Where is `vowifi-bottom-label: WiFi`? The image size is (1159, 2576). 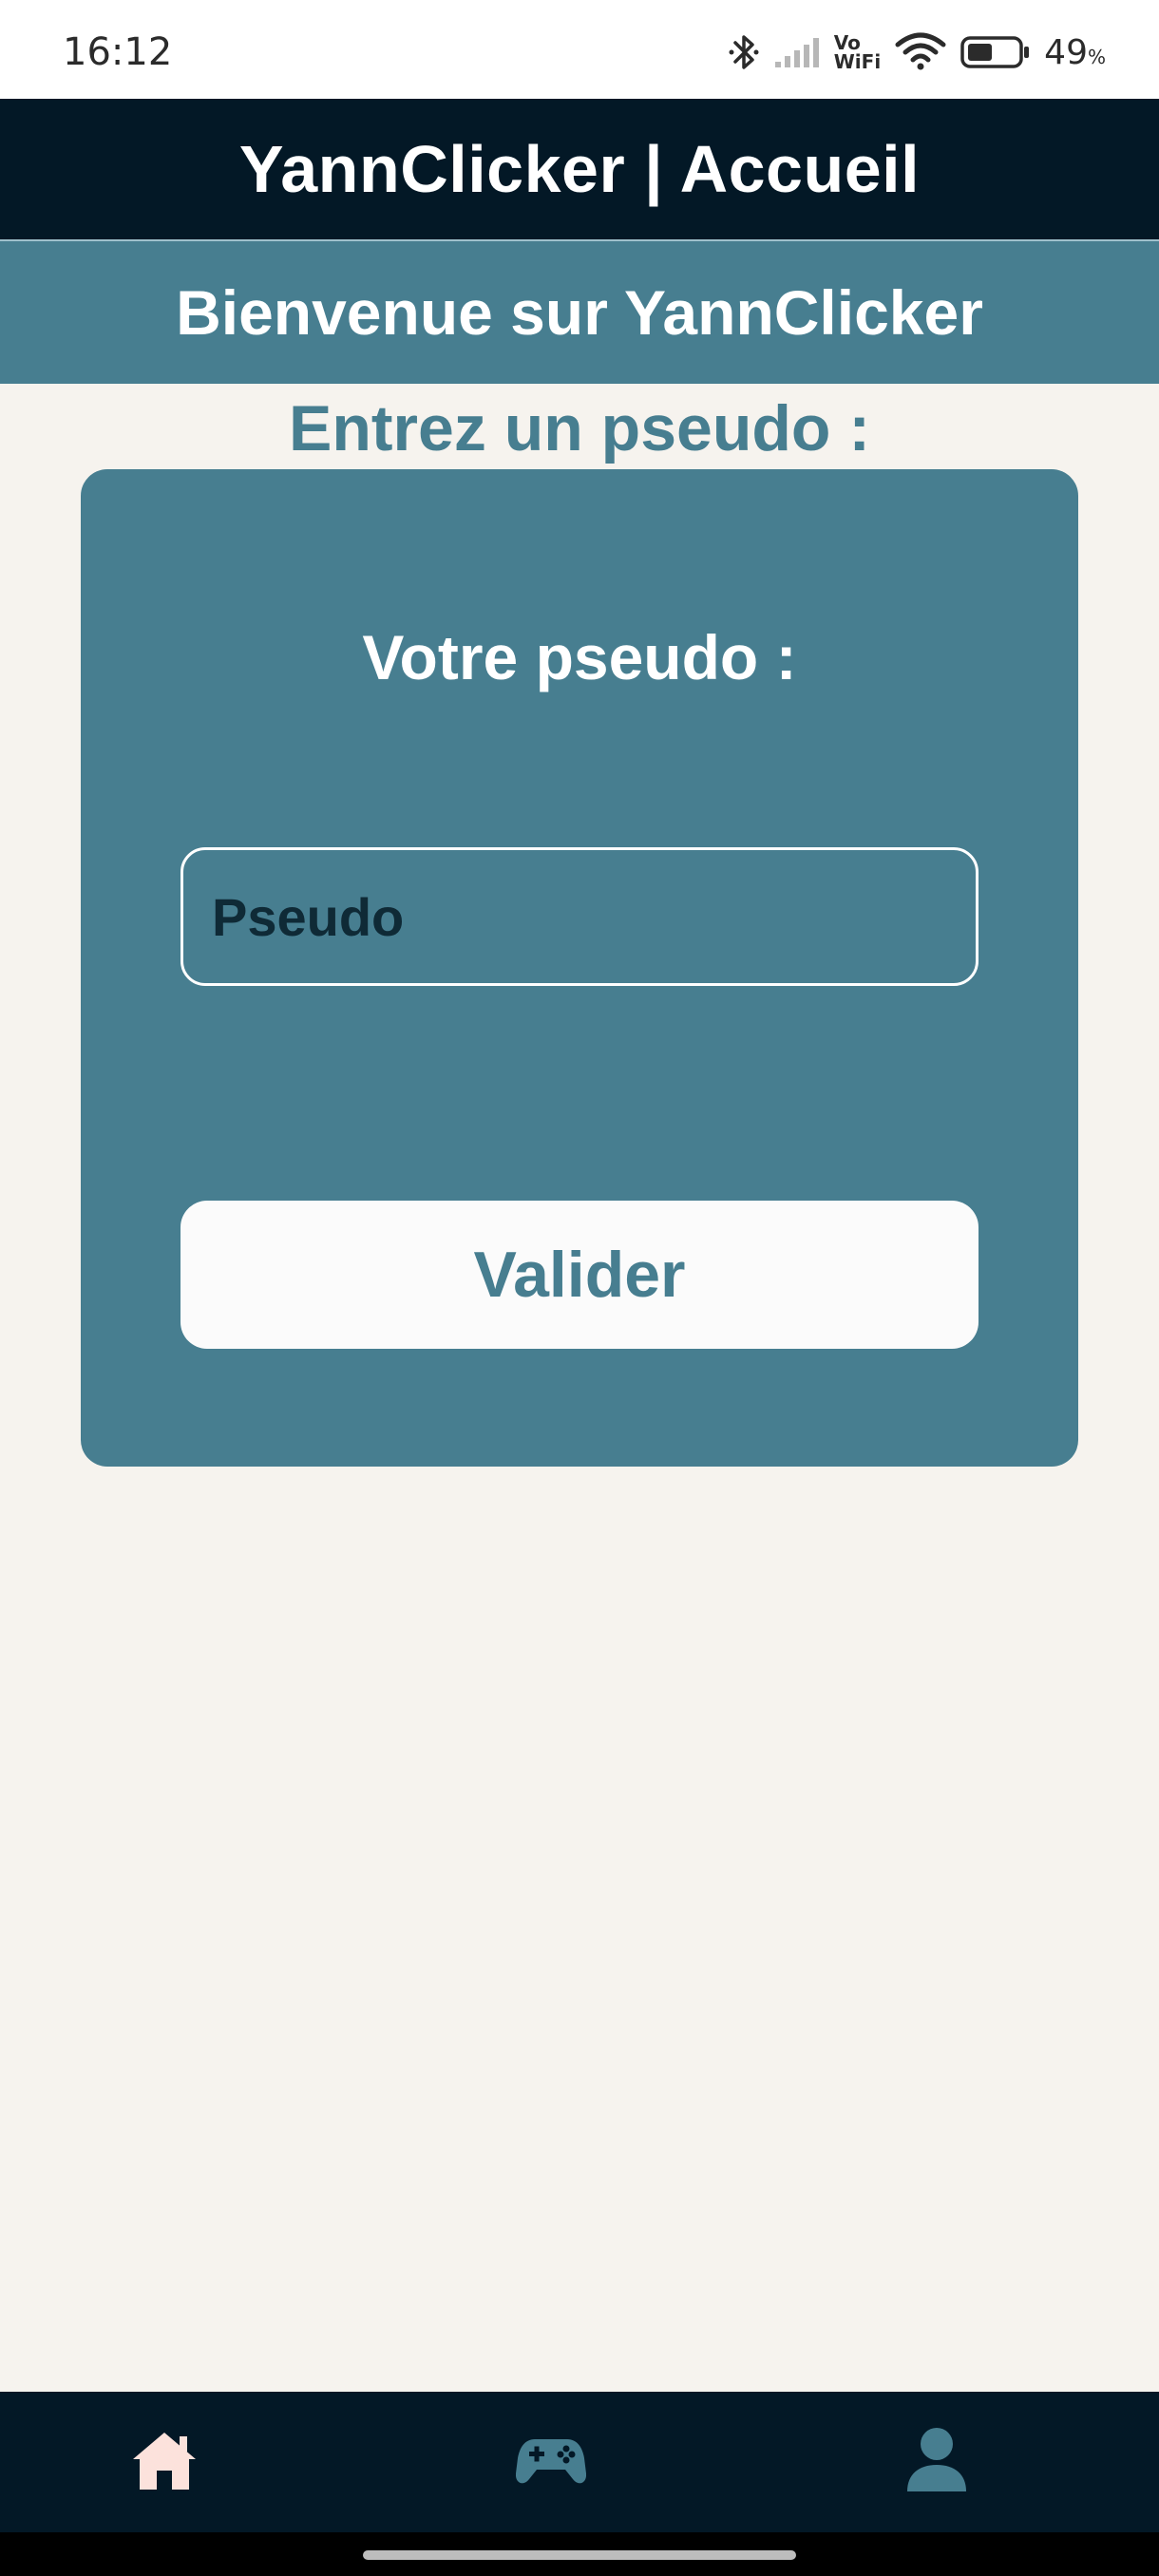 vowifi-bottom-label: WiFi is located at coordinates (857, 61).